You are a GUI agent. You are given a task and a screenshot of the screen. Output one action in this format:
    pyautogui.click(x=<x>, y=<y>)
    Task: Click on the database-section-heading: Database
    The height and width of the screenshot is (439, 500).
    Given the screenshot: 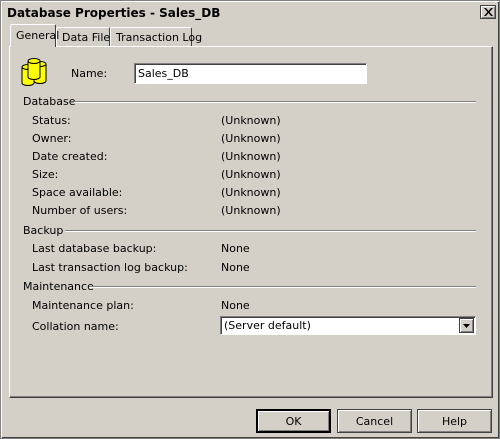 What is the action you would take?
    pyautogui.click(x=49, y=101)
    